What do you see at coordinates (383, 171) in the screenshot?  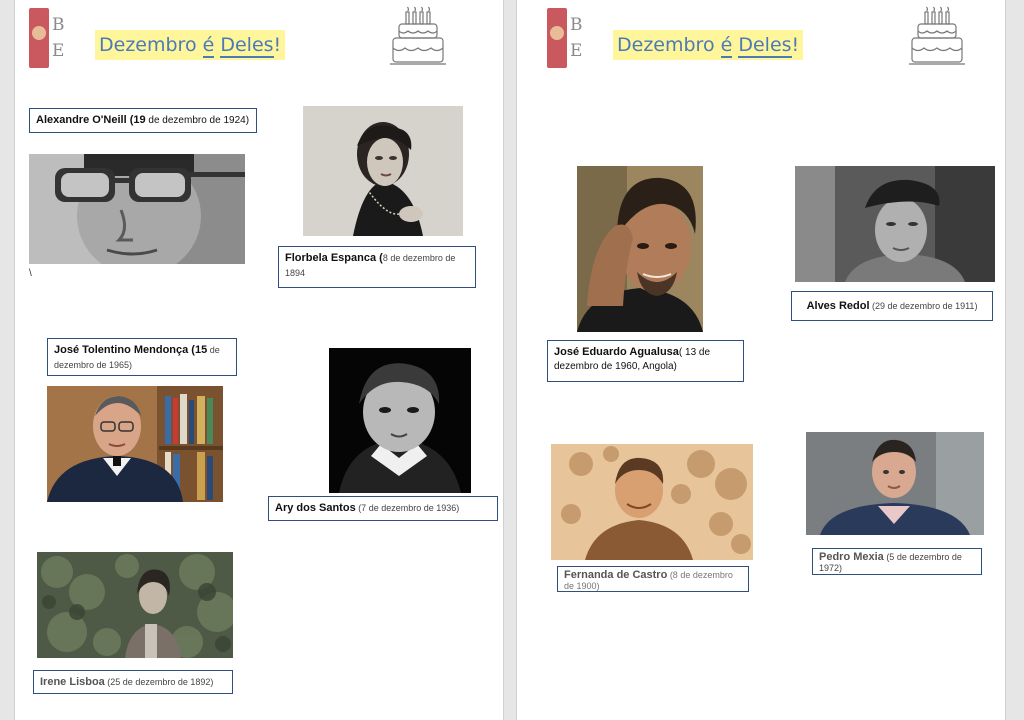 I see `photo-florbela-espanca` at bounding box center [383, 171].